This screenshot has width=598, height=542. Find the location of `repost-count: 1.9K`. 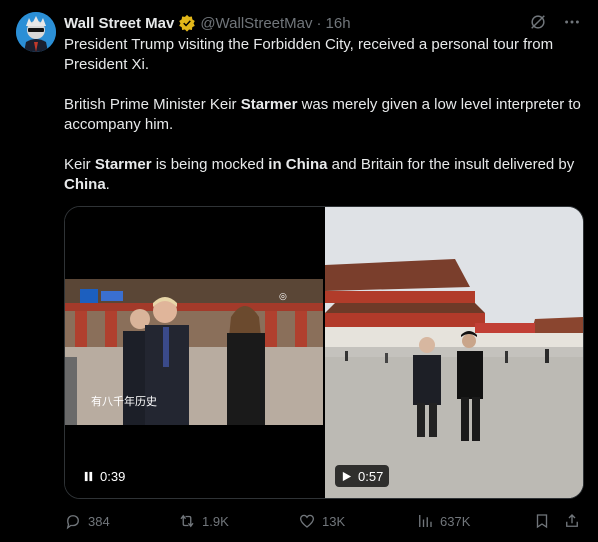

repost-count: 1.9K is located at coordinates (215, 521).